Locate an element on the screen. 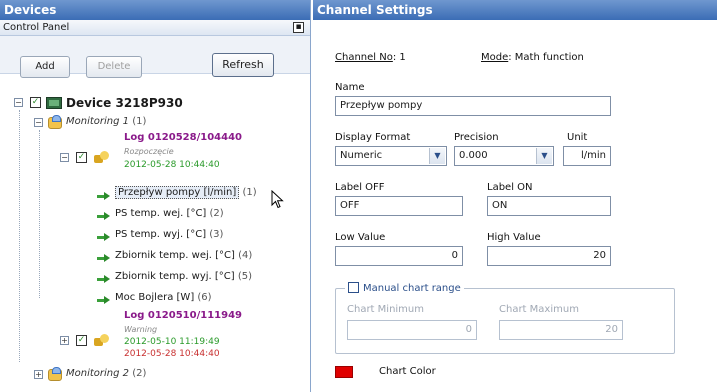 Image resolution: width=717 pixels, height=392 pixels. precision-label: Precision is located at coordinates (476, 137).